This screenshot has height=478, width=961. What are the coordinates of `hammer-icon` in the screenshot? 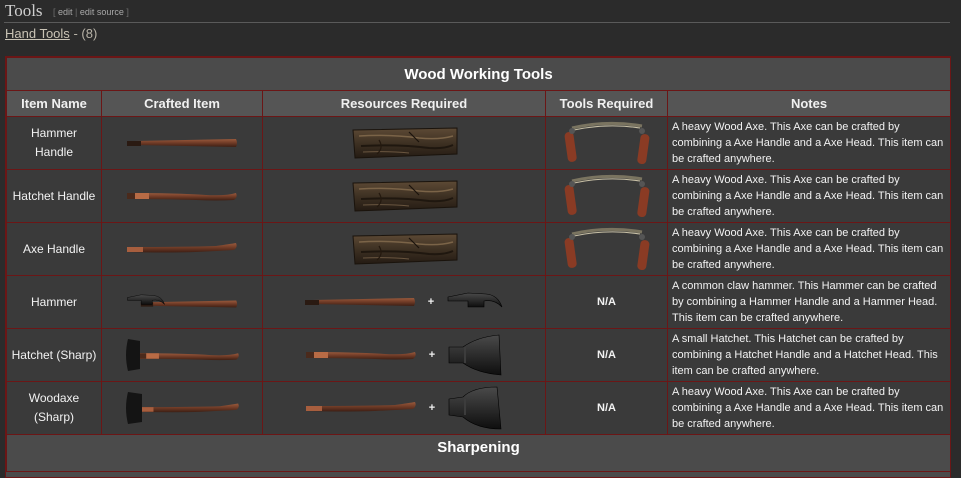 It's located at (182, 302).